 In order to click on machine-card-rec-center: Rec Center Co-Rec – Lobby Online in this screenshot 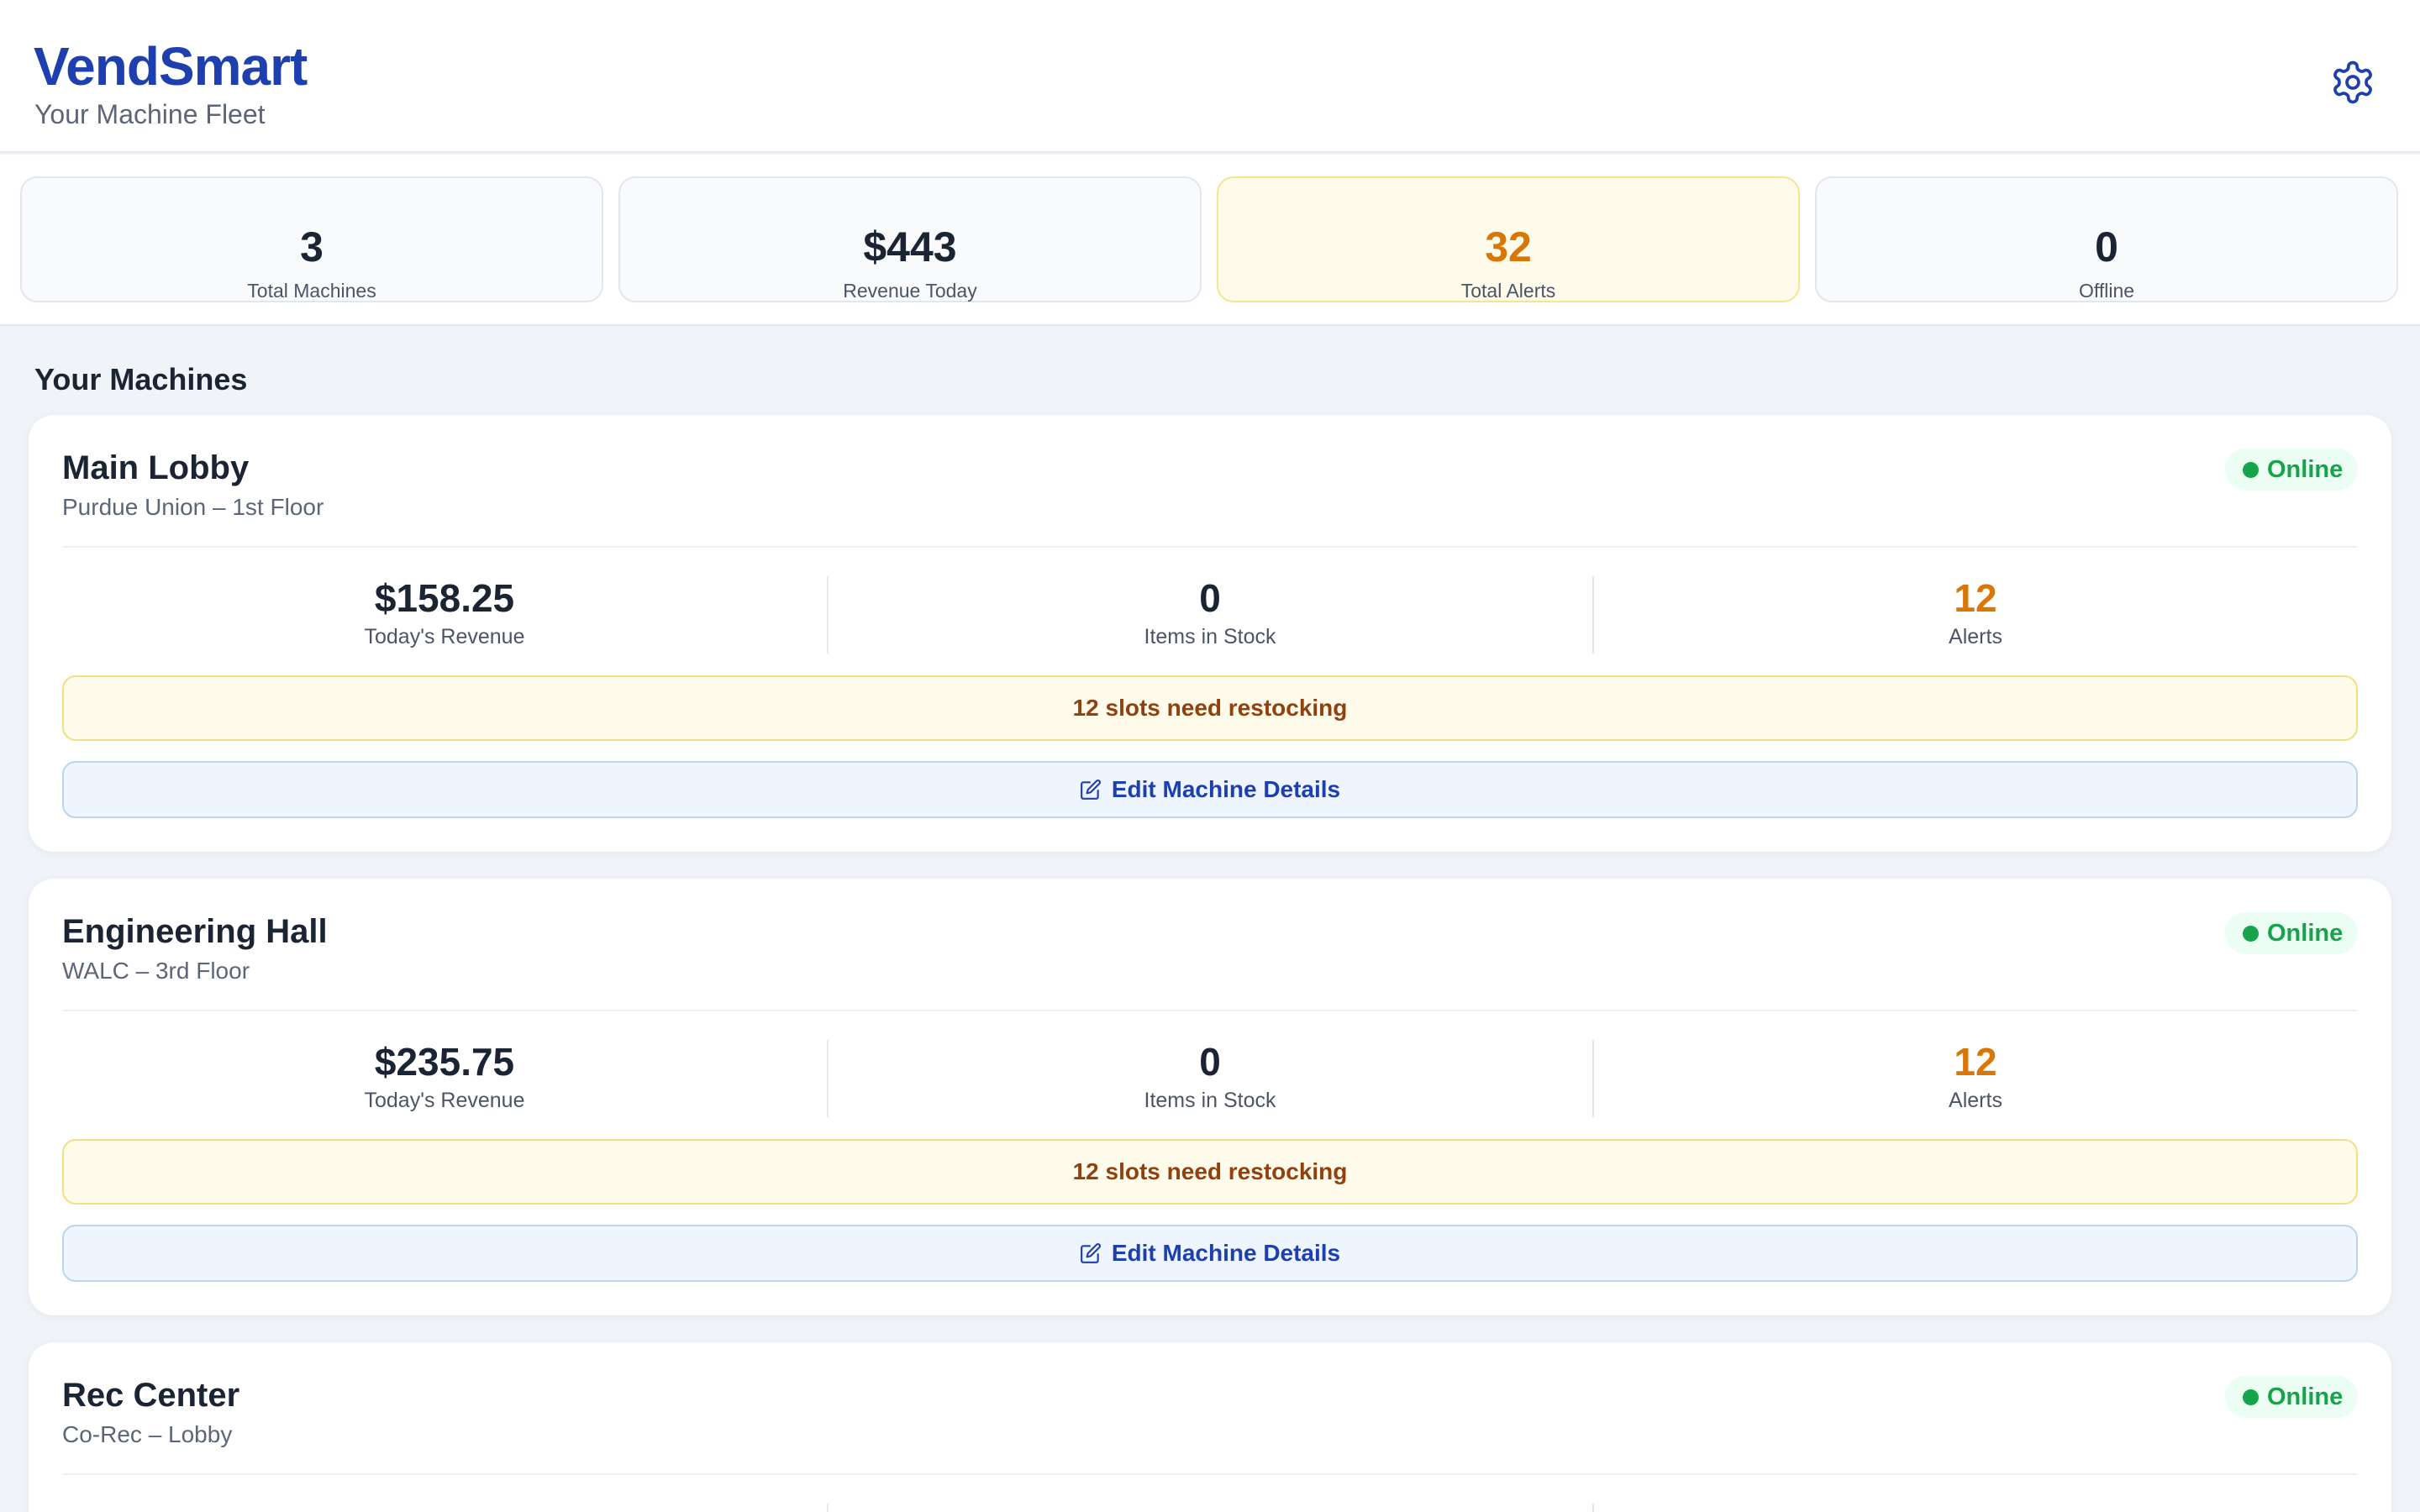, I will do `click(1210, 1427)`.